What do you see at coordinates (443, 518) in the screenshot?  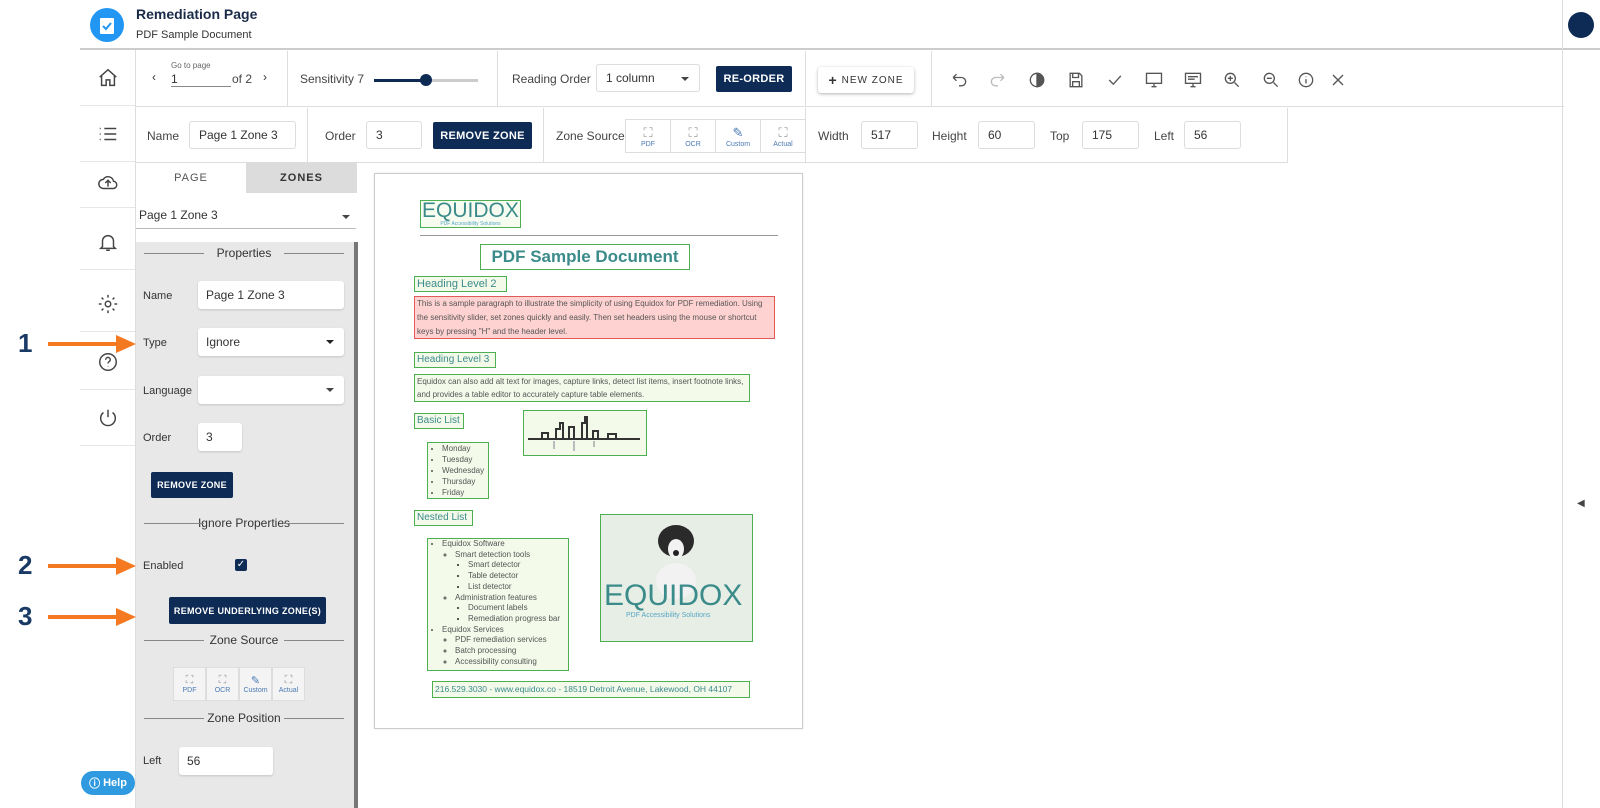 I see `zone-nested-list-title: Nested List` at bounding box center [443, 518].